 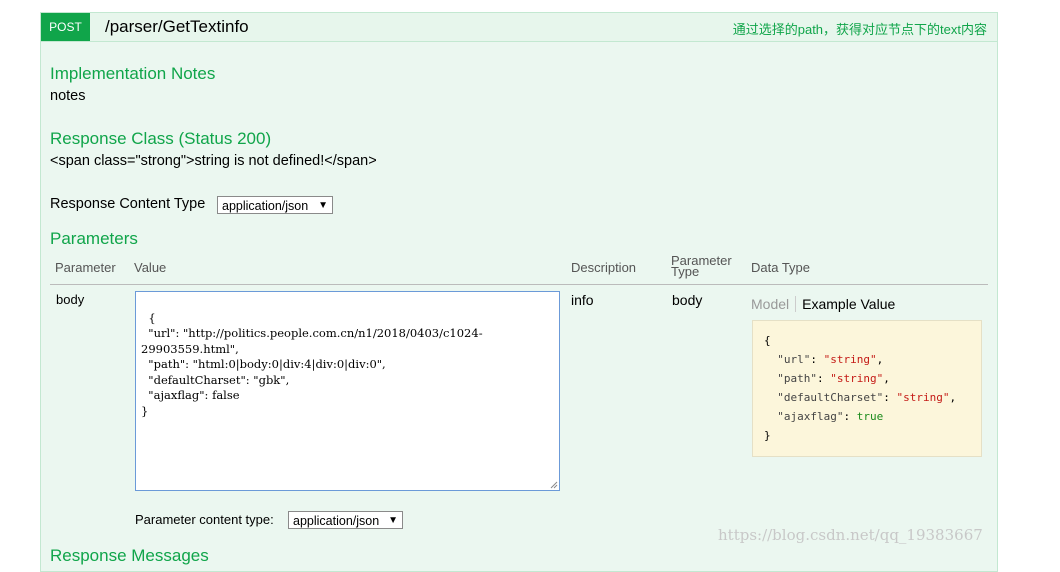 What do you see at coordinates (68, 96) in the screenshot?
I see `implementation-notes-text: notes` at bounding box center [68, 96].